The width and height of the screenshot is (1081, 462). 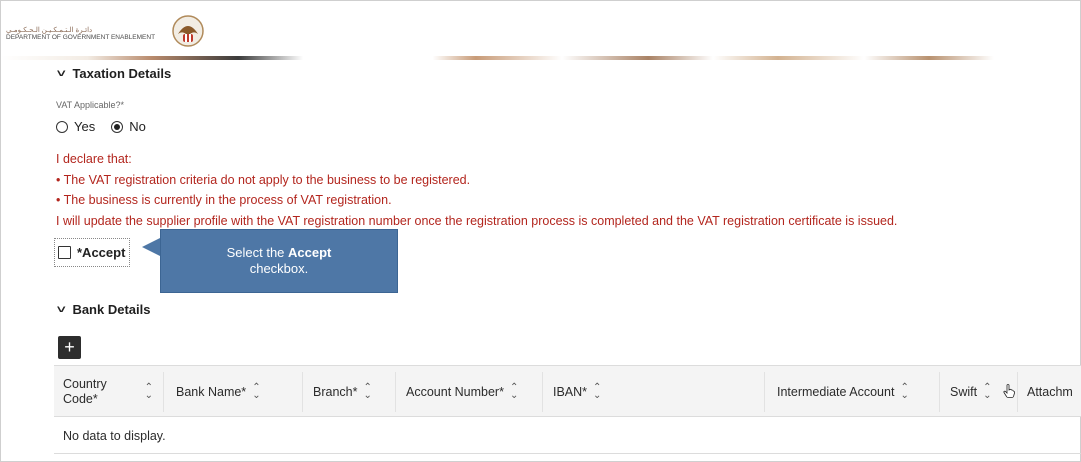 I want to click on instruction-callout: Select the Accept checkbox., so click(x=279, y=261).